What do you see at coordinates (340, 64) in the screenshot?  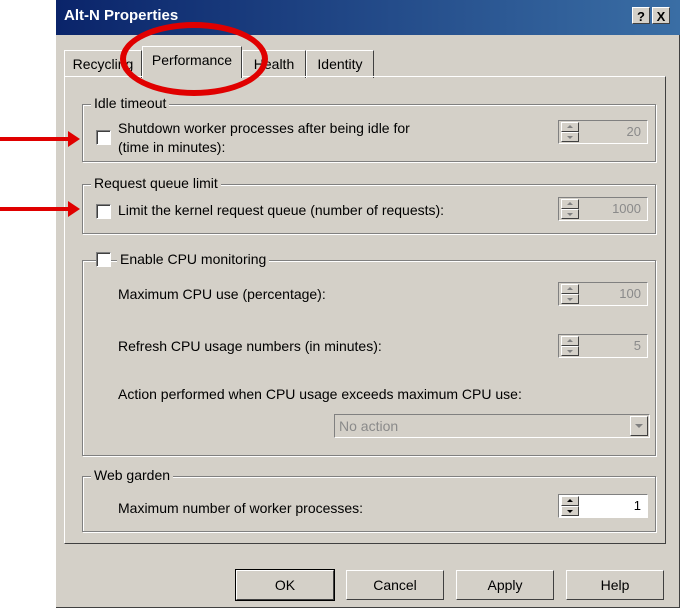 I see `tab-identity: Identity` at bounding box center [340, 64].